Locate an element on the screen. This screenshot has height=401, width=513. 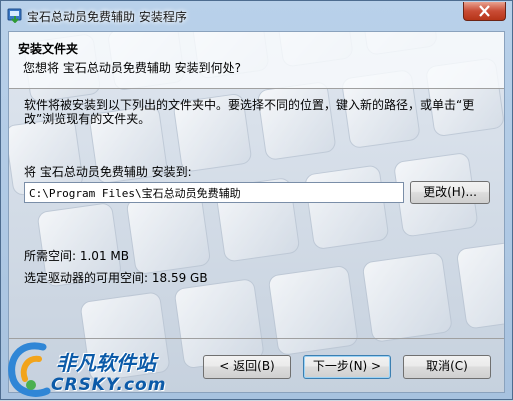
header-subtitle: 您想将 宝石总动员免费辅助 安装到何处? is located at coordinates (132, 68).